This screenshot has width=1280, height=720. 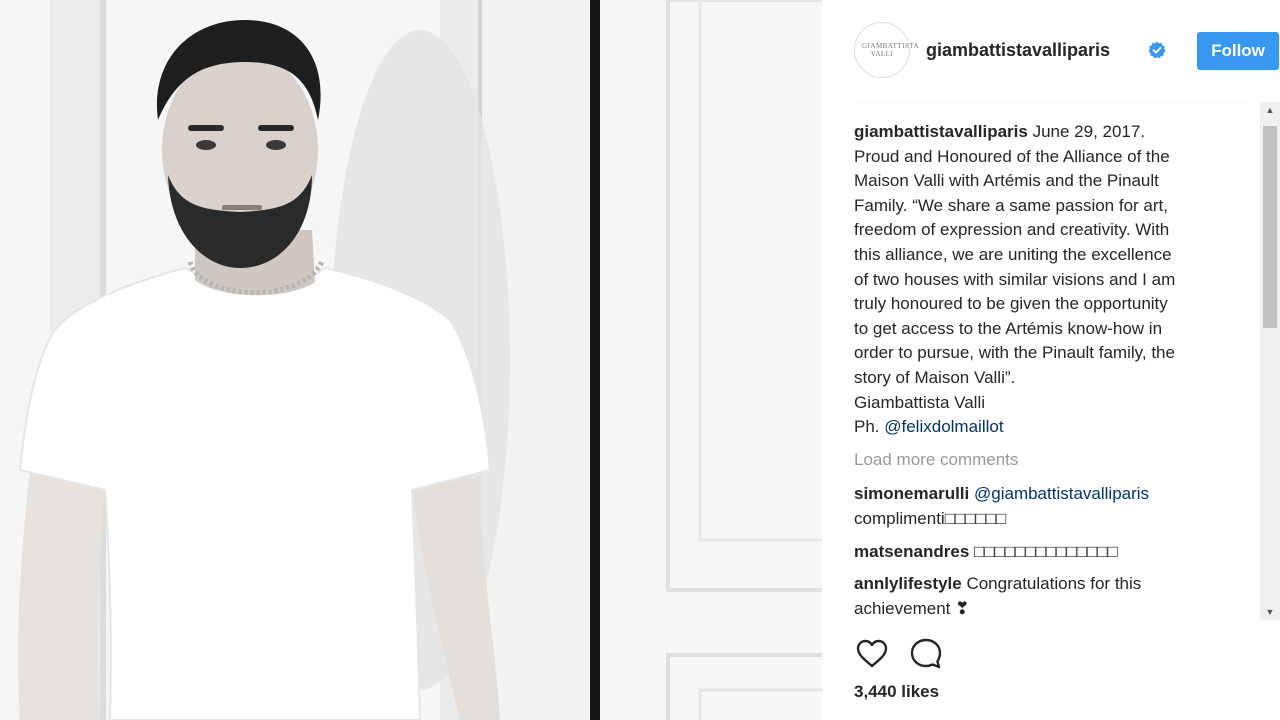 What do you see at coordinates (954, 654) in the screenshot?
I see `post-actions` at bounding box center [954, 654].